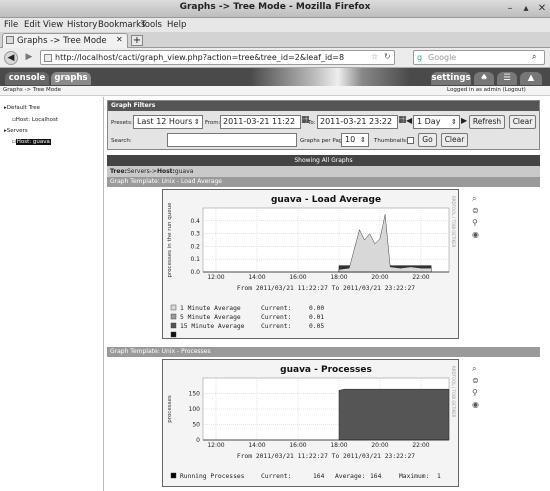  Describe the element at coordinates (82, 25) in the screenshot. I see `menu-history: History` at that location.